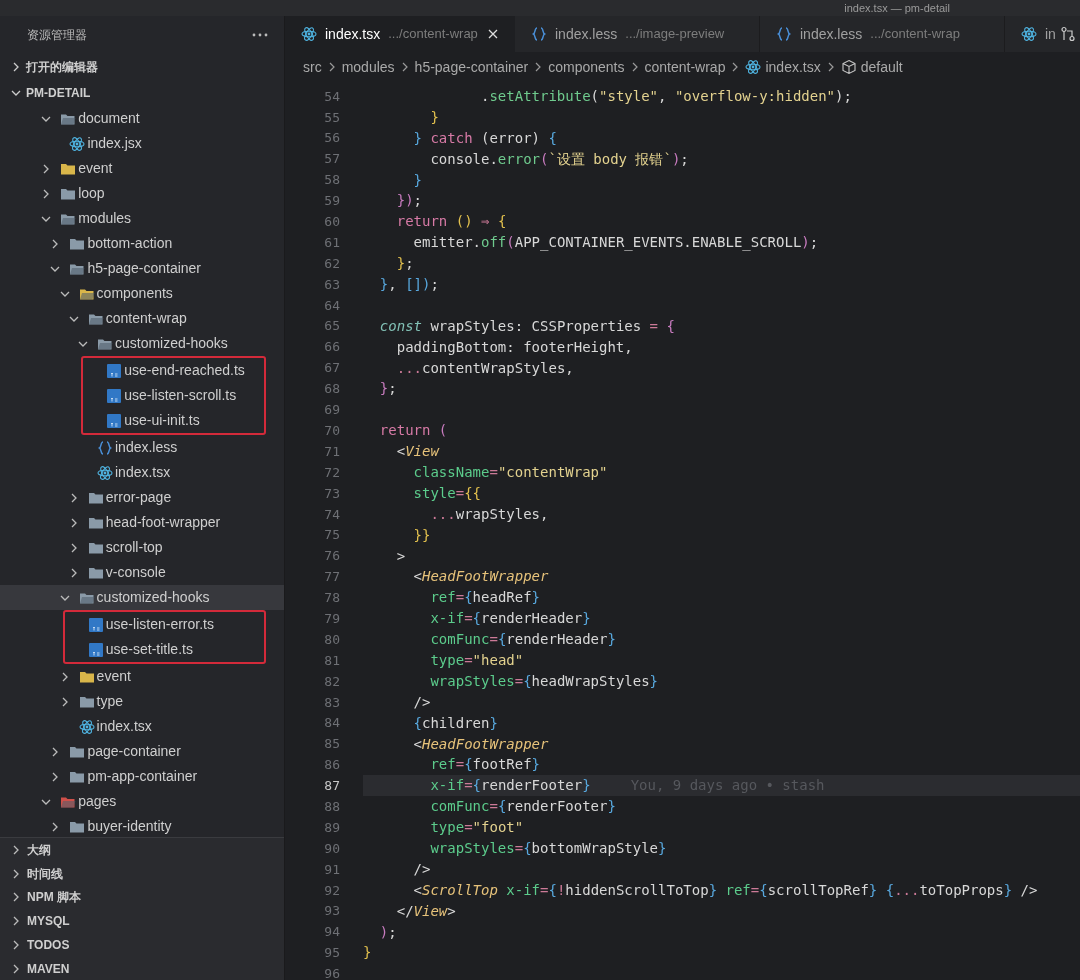 The width and height of the screenshot is (1080, 980). Describe the element at coordinates (455, 723) in the screenshot. I see `code-line: {children}` at that location.